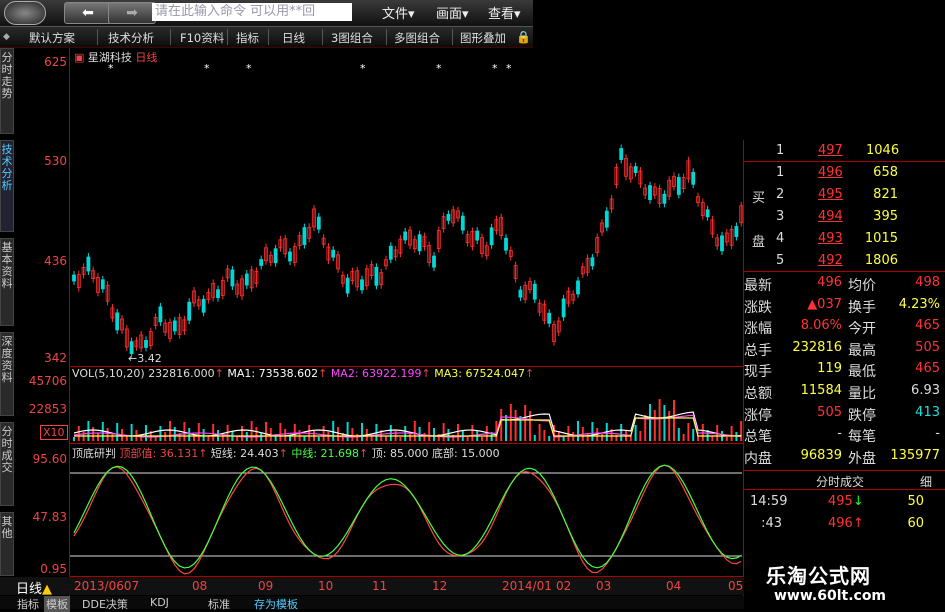 This screenshot has height=612, width=945. Describe the element at coordinates (821, 390) in the screenshot. I see `stat-value: 11584` at that location.